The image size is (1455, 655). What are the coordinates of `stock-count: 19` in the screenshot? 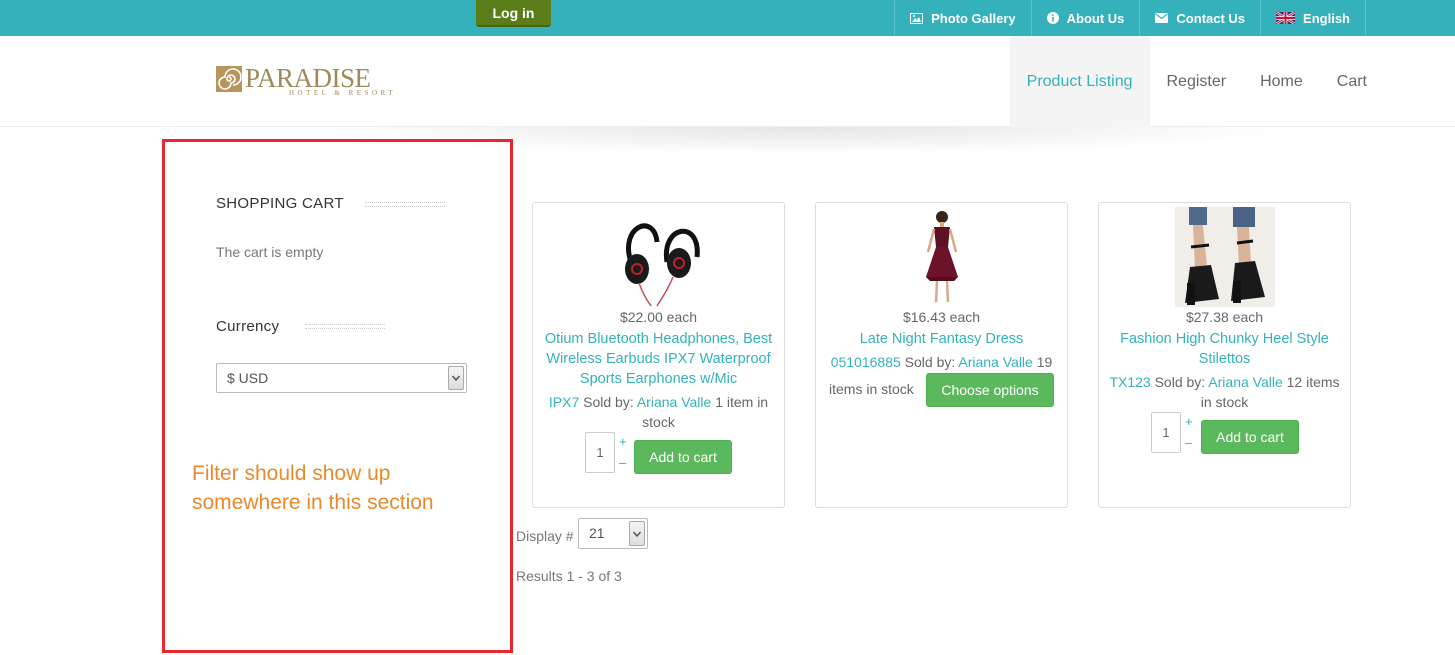 It's located at (1044, 362).